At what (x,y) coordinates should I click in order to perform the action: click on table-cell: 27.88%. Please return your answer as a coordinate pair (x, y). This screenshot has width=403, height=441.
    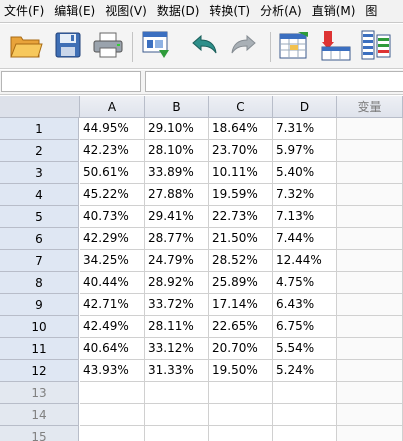
    Looking at the image, I should click on (177, 195).